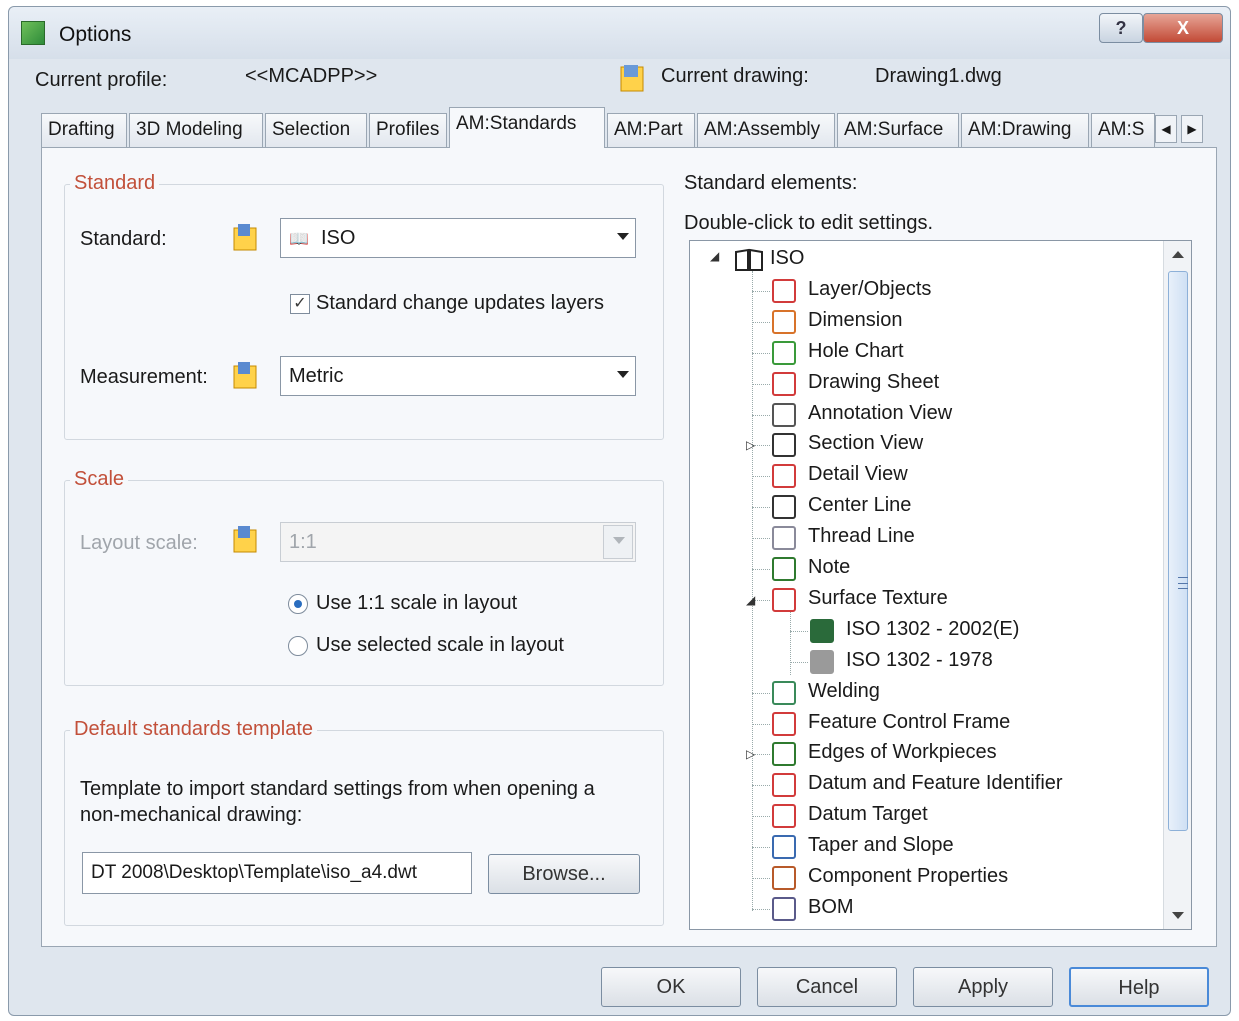  I want to click on current-drawing-value: Drawing1.dwg, so click(938, 76).